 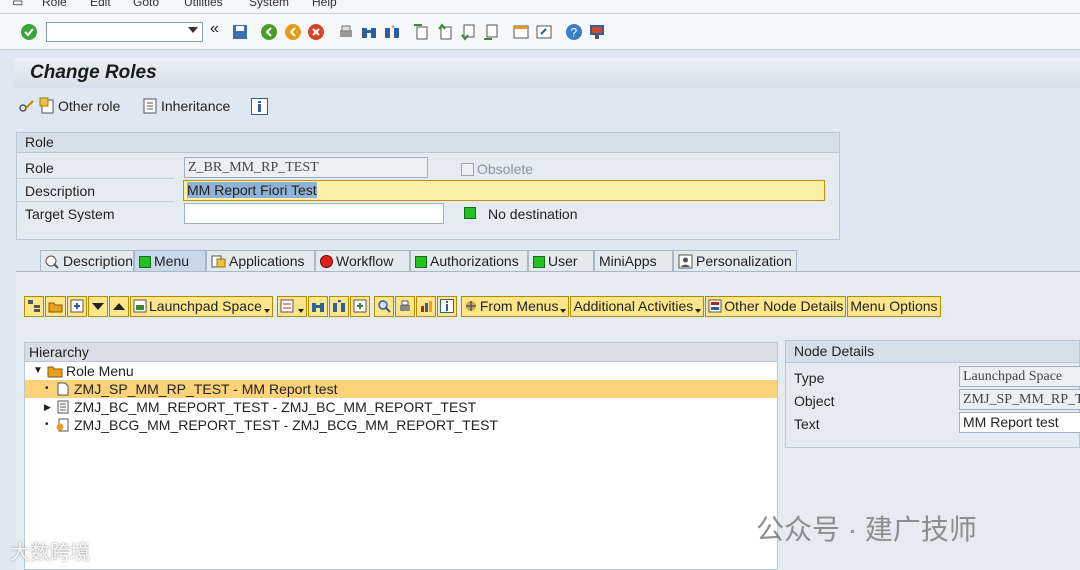 What do you see at coordinates (170, 261) in the screenshot?
I see `tab-menu: Menu` at bounding box center [170, 261].